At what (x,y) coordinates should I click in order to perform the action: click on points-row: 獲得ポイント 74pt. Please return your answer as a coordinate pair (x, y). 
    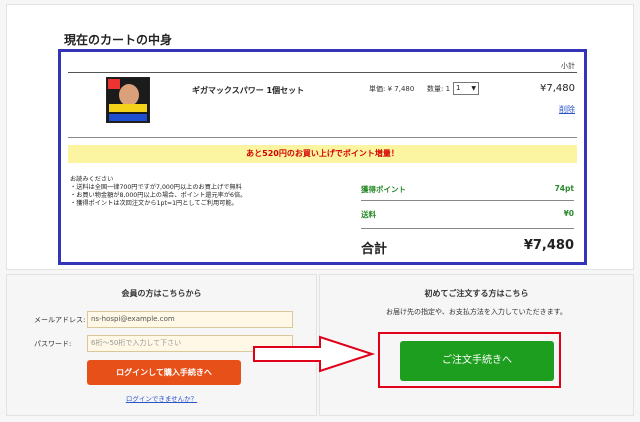
    Looking at the image, I should click on (467, 189).